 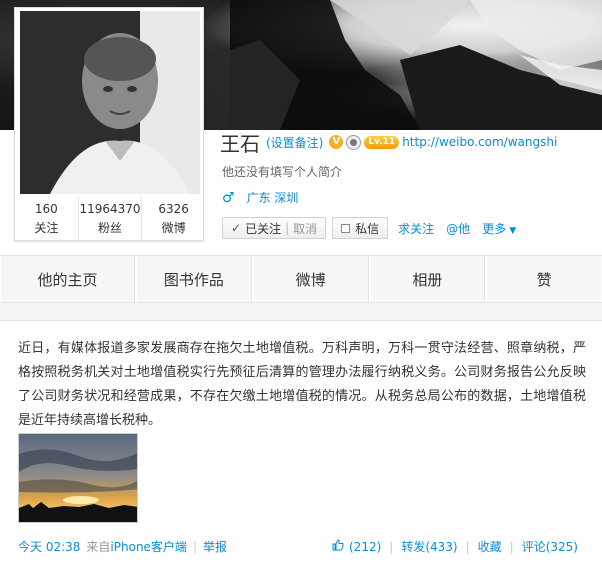 What do you see at coordinates (228, 197) in the screenshot?
I see `male-gender-icon: ♂` at bounding box center [228, 197].